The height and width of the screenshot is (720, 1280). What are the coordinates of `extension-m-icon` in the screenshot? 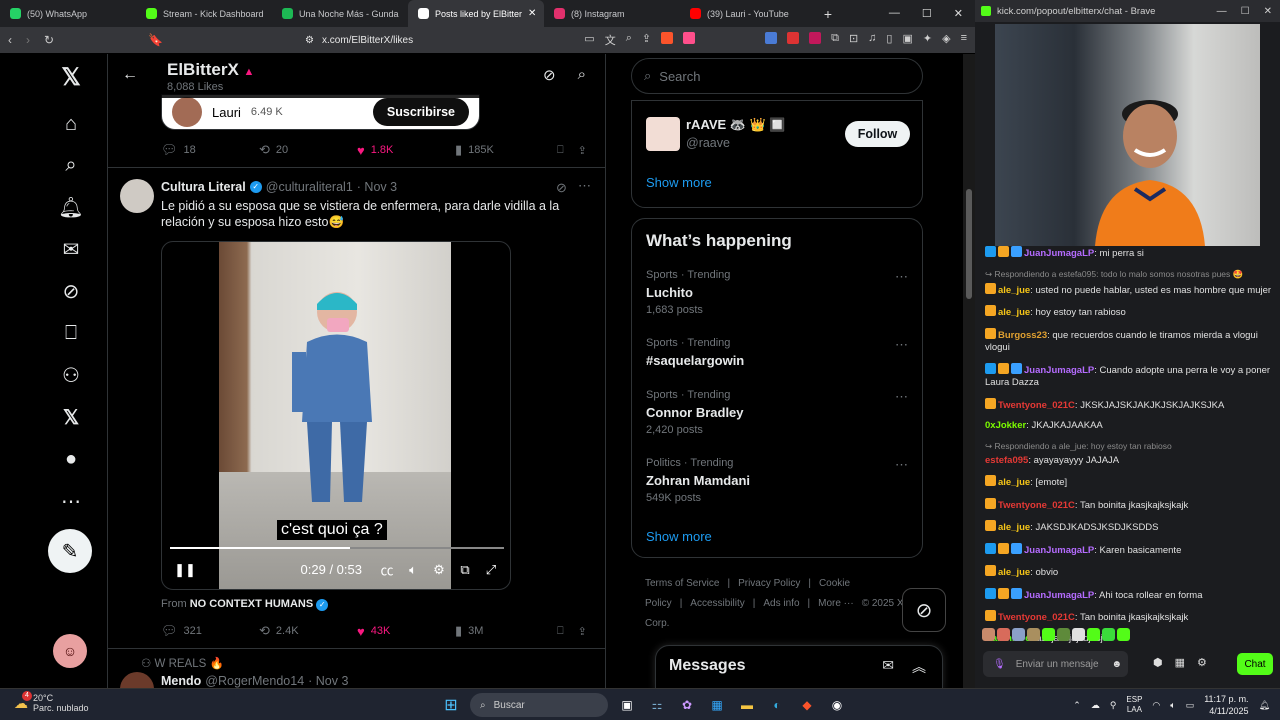 It's located at (815, 38).